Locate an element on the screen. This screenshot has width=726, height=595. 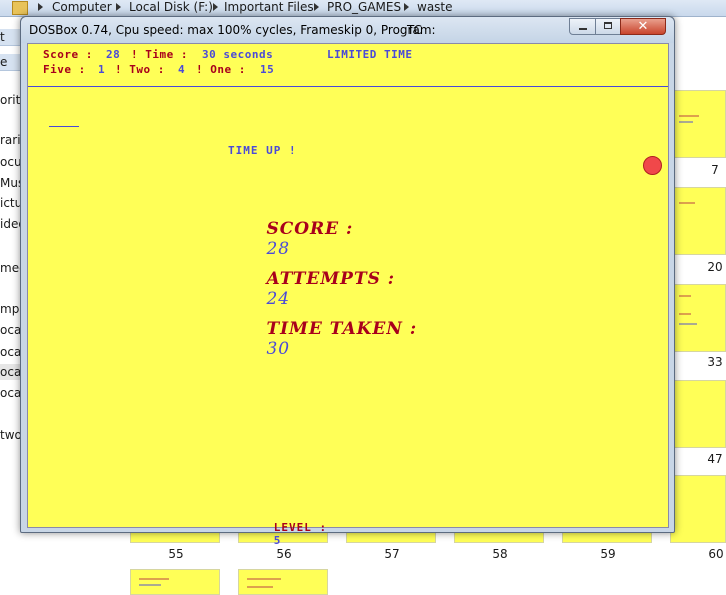
hud-five-label: Five : is located at coordinates (64, 69).